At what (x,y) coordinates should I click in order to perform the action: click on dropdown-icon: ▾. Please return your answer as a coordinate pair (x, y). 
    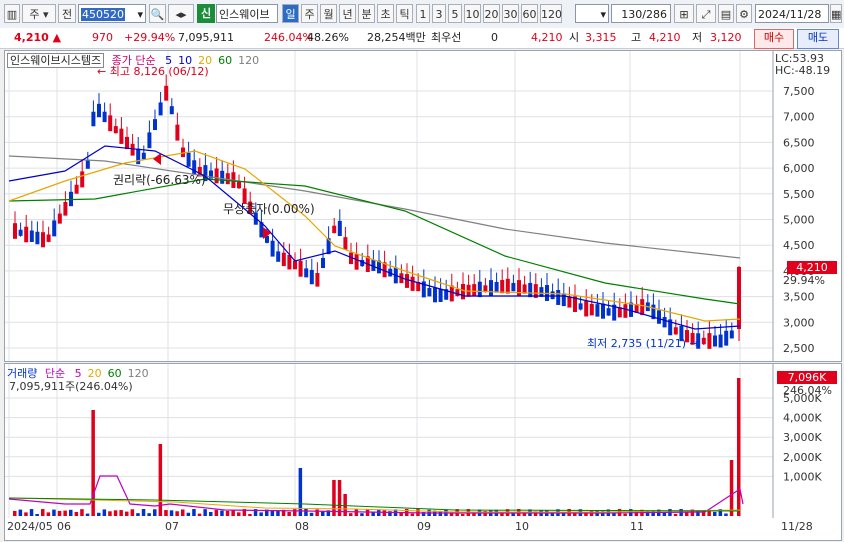
    Looking at the image, I should click on (140, 14).